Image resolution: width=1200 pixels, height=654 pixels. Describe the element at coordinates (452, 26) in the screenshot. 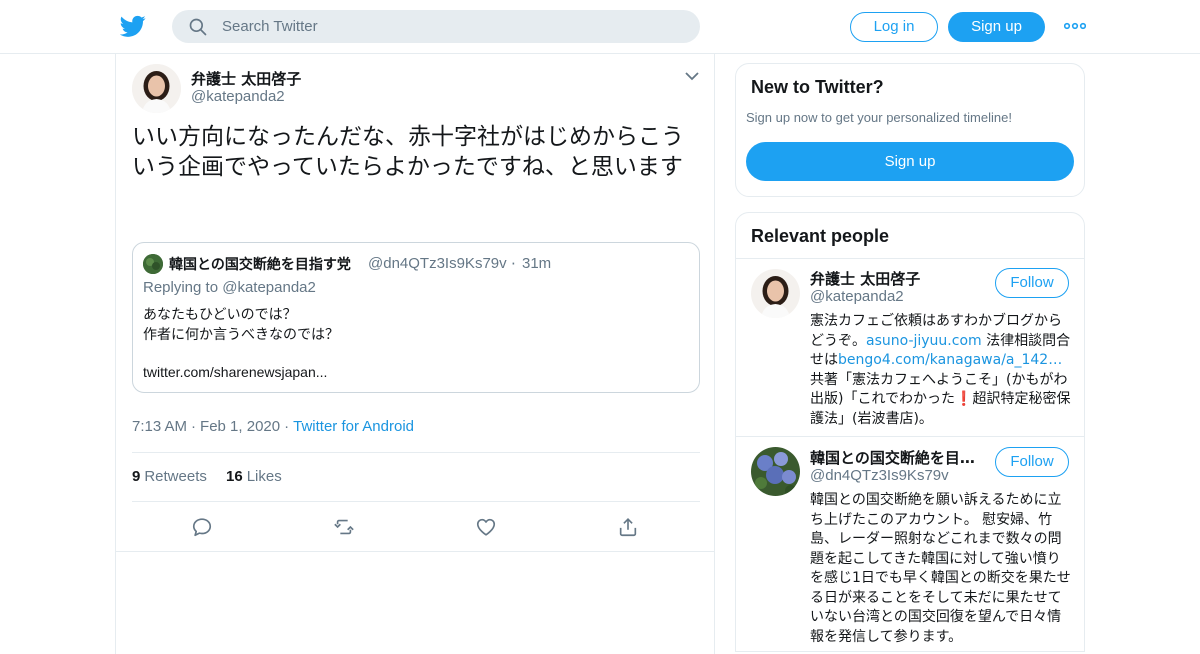

I see `search-input` at that location.